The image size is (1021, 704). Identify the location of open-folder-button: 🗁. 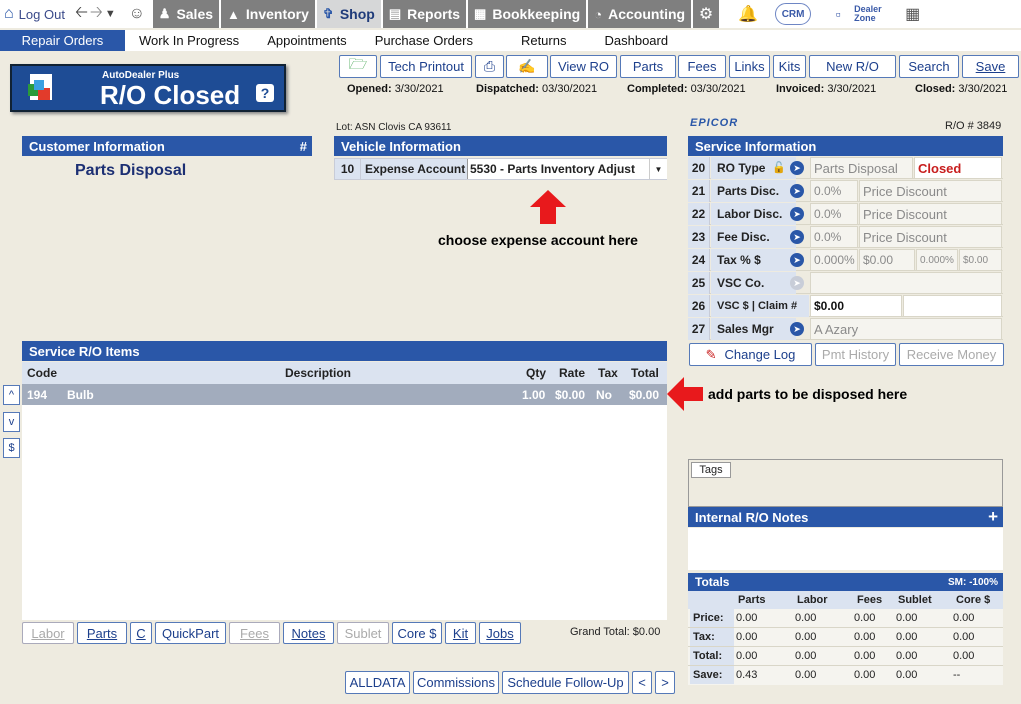
(358, 66).